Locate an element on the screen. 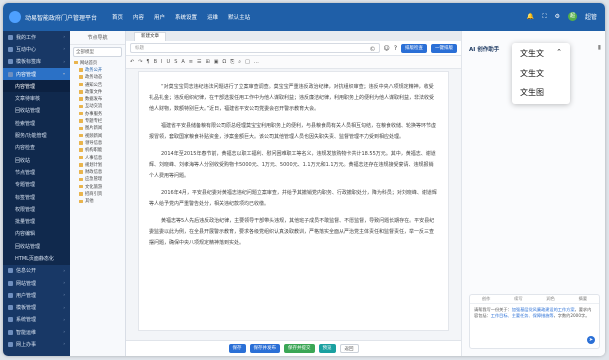 The height and width of the screenshot is (360, 609). toolbar-button: U is located at coordinates (169, 62).